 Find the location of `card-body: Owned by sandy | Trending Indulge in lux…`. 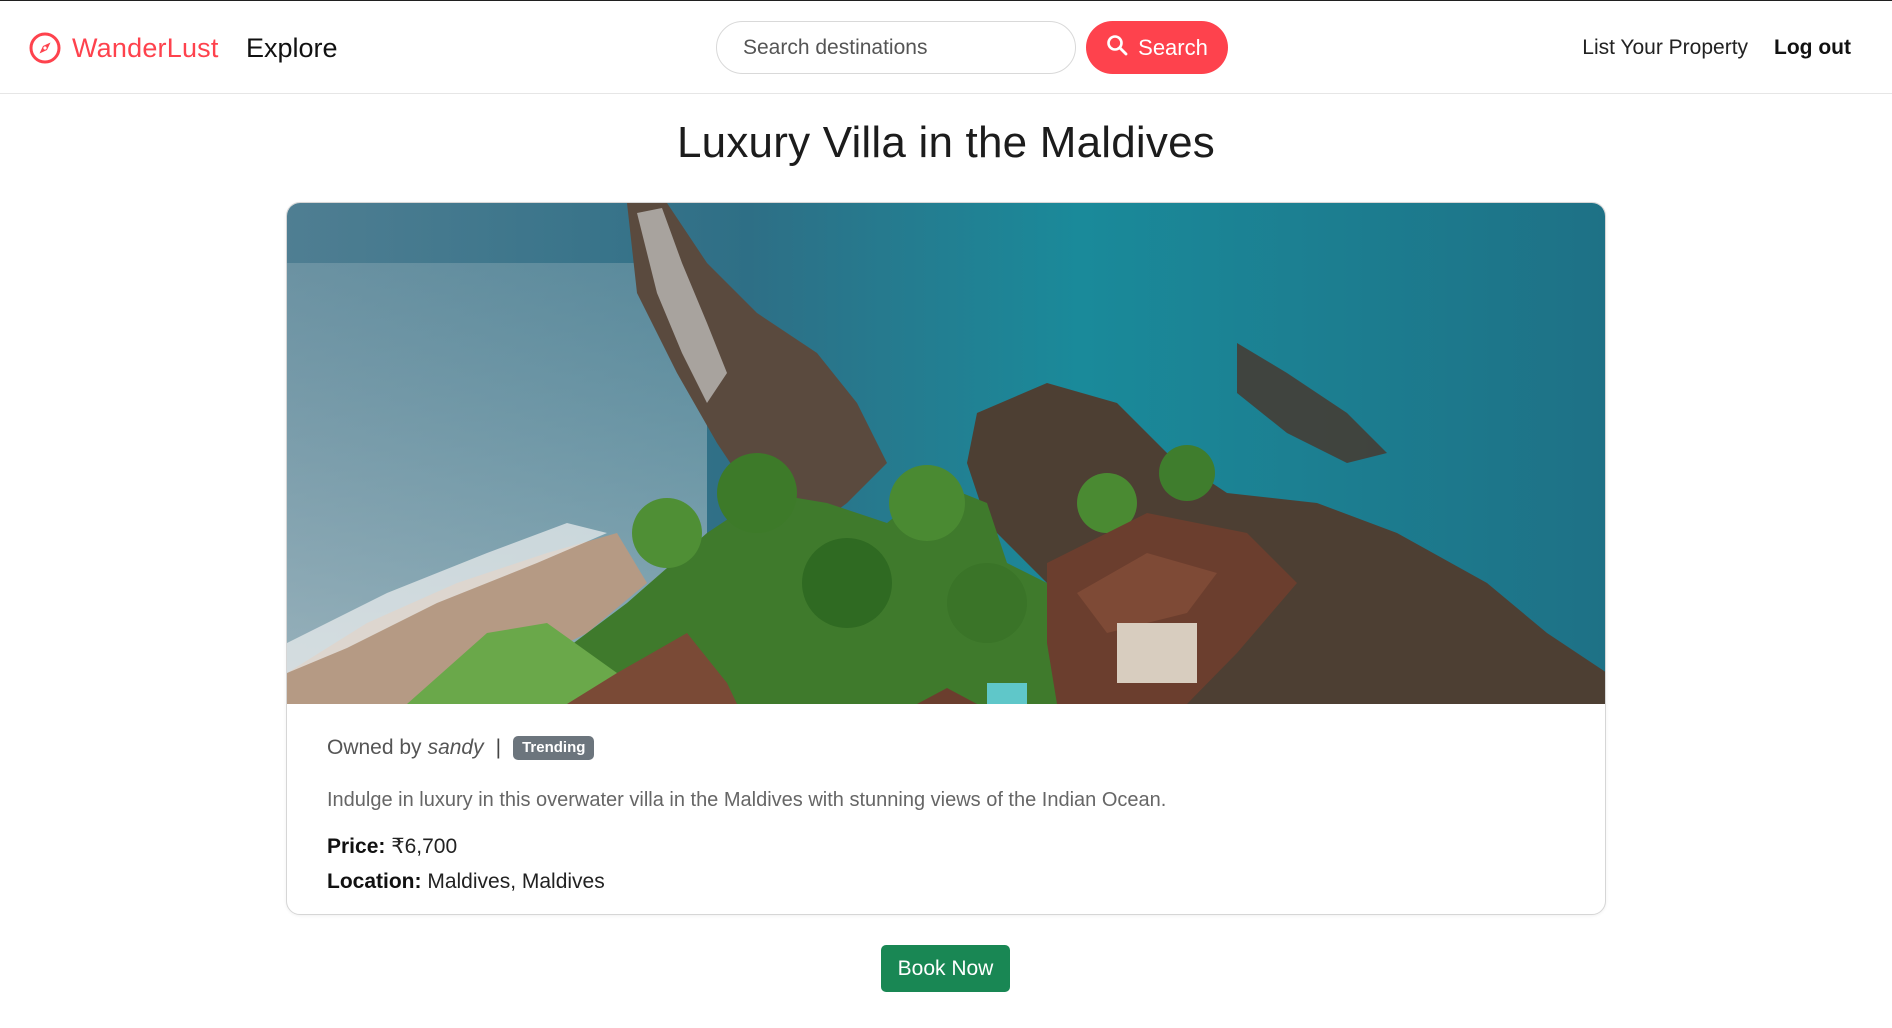

card-body: Owned by sandy | Trending Indulge in lux… is located at coordinates (946, 816).